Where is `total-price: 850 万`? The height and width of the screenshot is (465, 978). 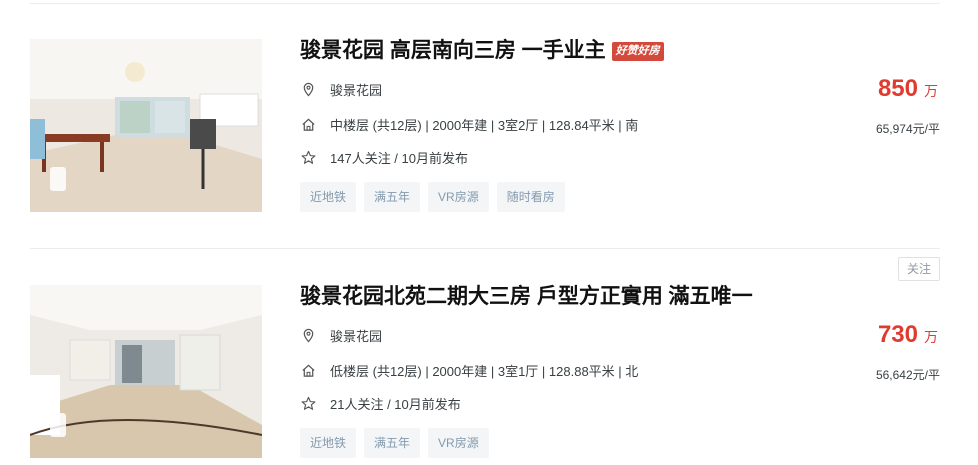
total-price: 850 万 is located at coordinates (908, 89).